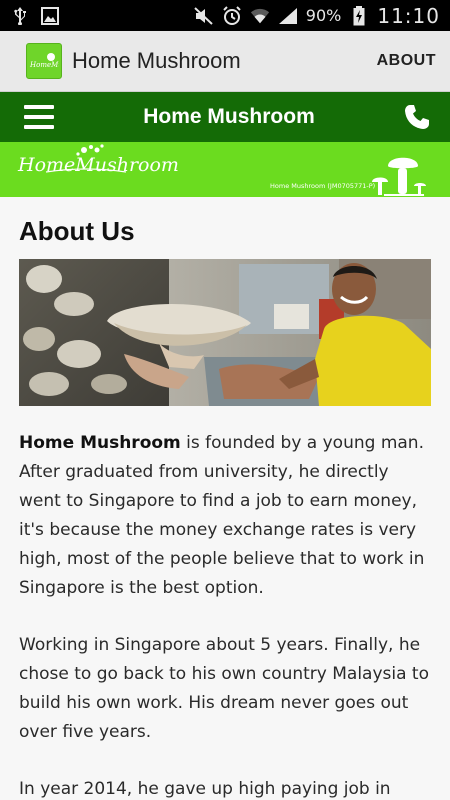  Describe the element at coordinates (77, 231) in the screenshot. I see `page-heading: About Us` at that location.